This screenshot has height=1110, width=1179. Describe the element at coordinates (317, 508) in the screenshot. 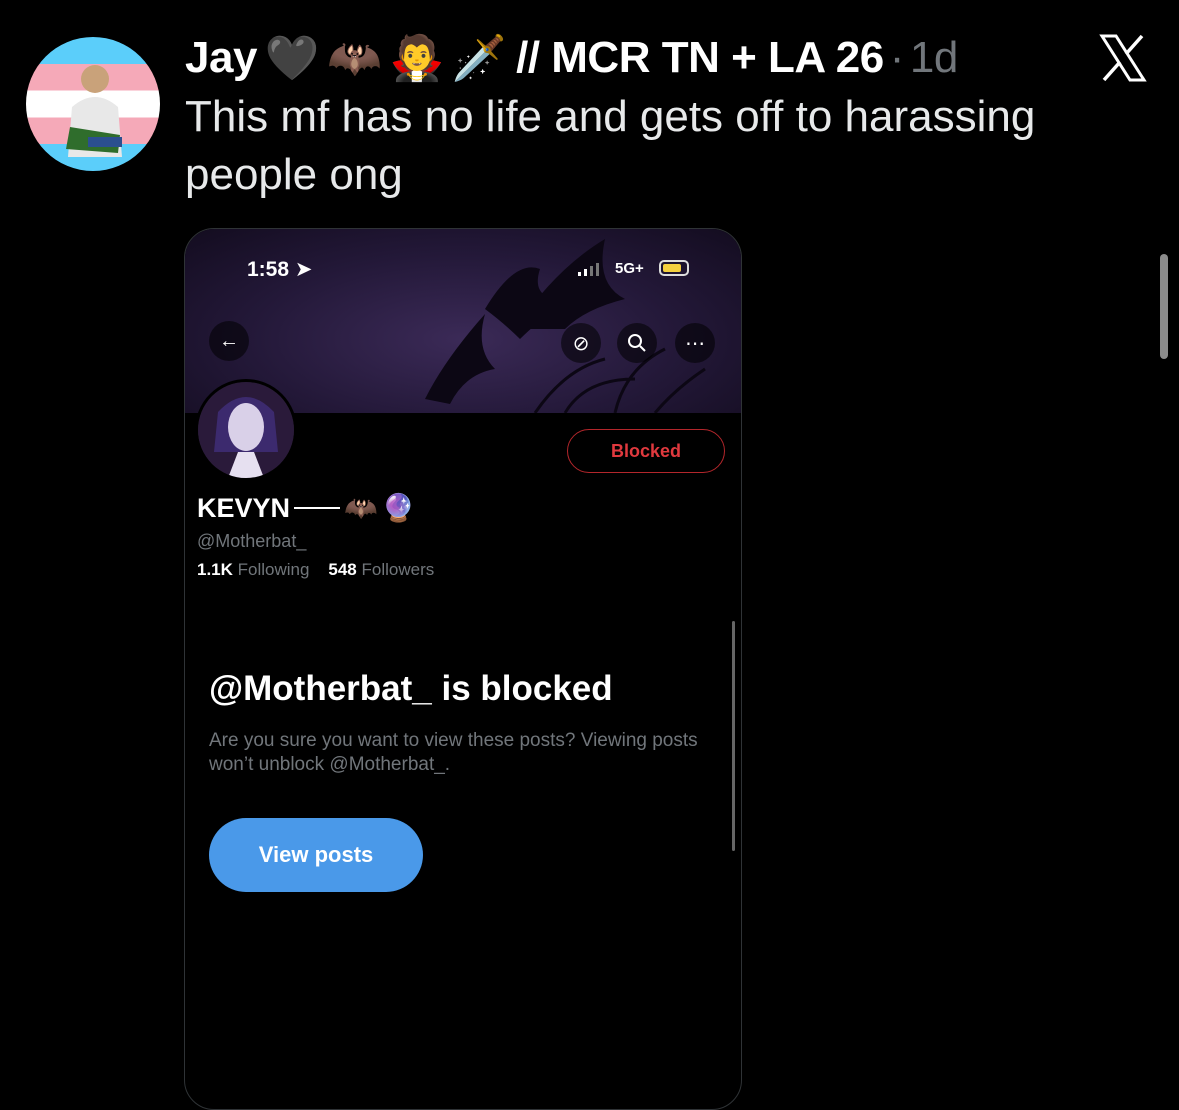

I see `name-dash` at that location.